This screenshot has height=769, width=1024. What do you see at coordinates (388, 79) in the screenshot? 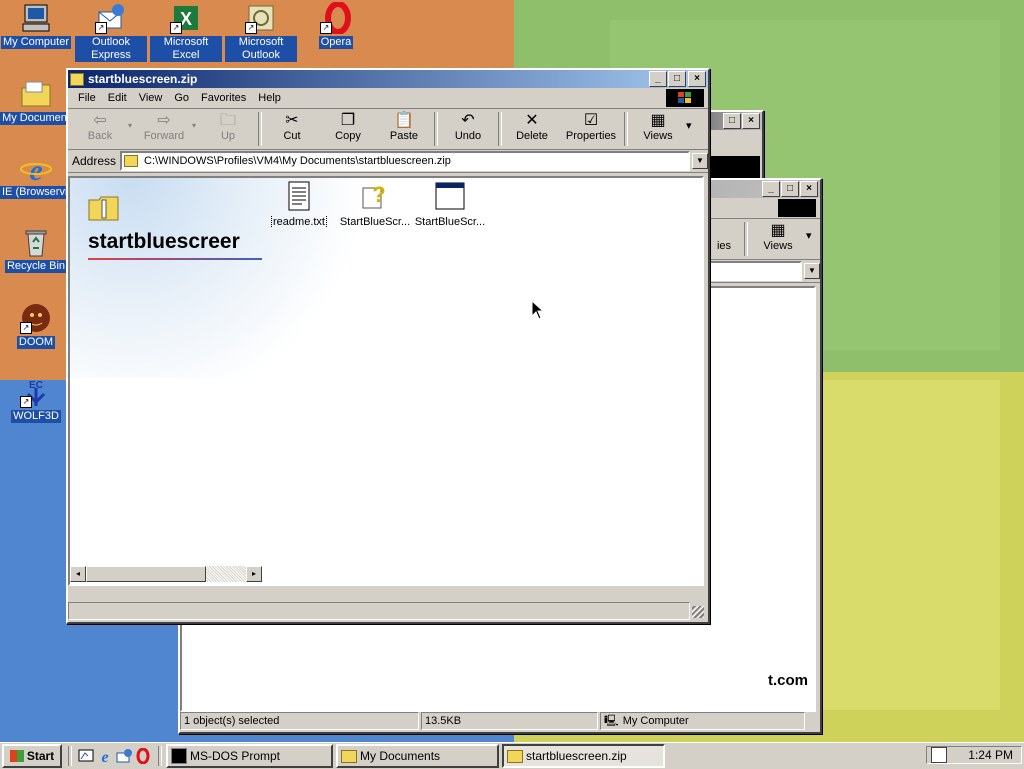
I see `startbluescreen-titlebar: startbluescreen.zip _ □ ×` at bounding box center [388, 79].